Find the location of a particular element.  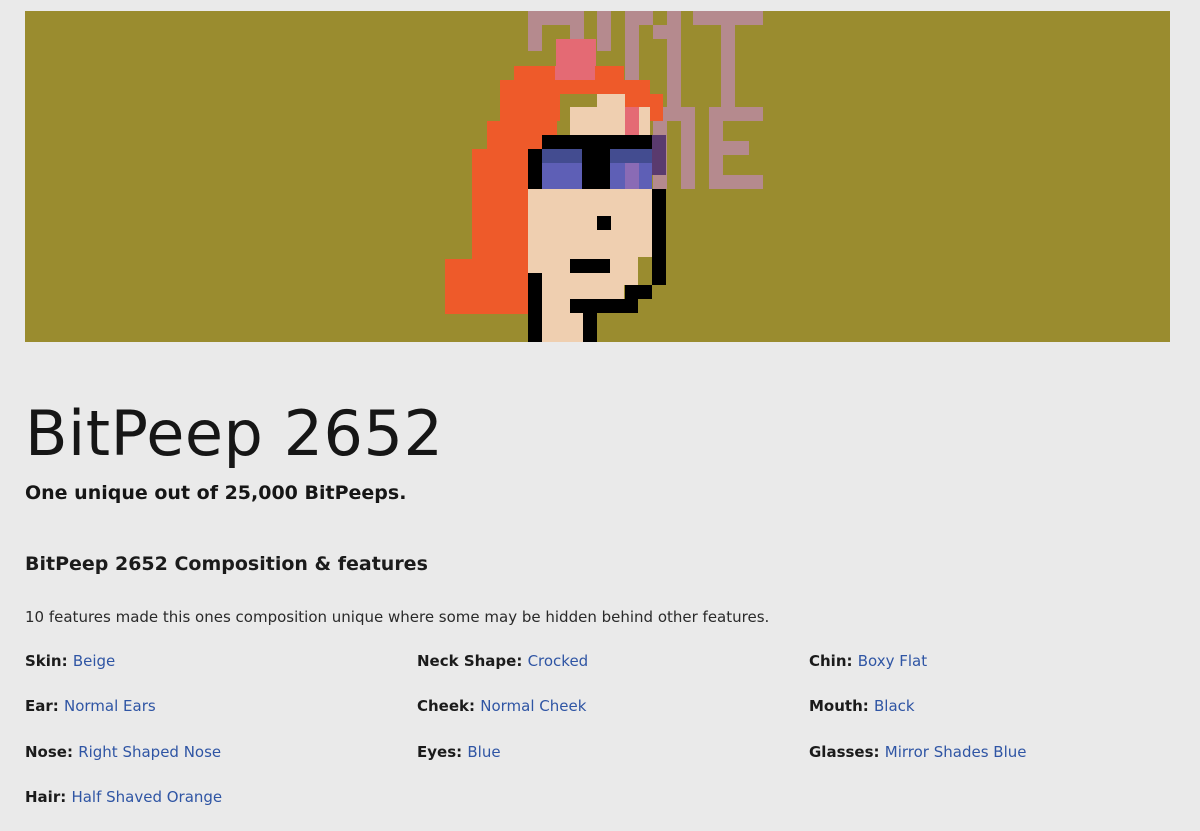

feature-value-link: Normal Cheek is located at coordinates (533, 706).